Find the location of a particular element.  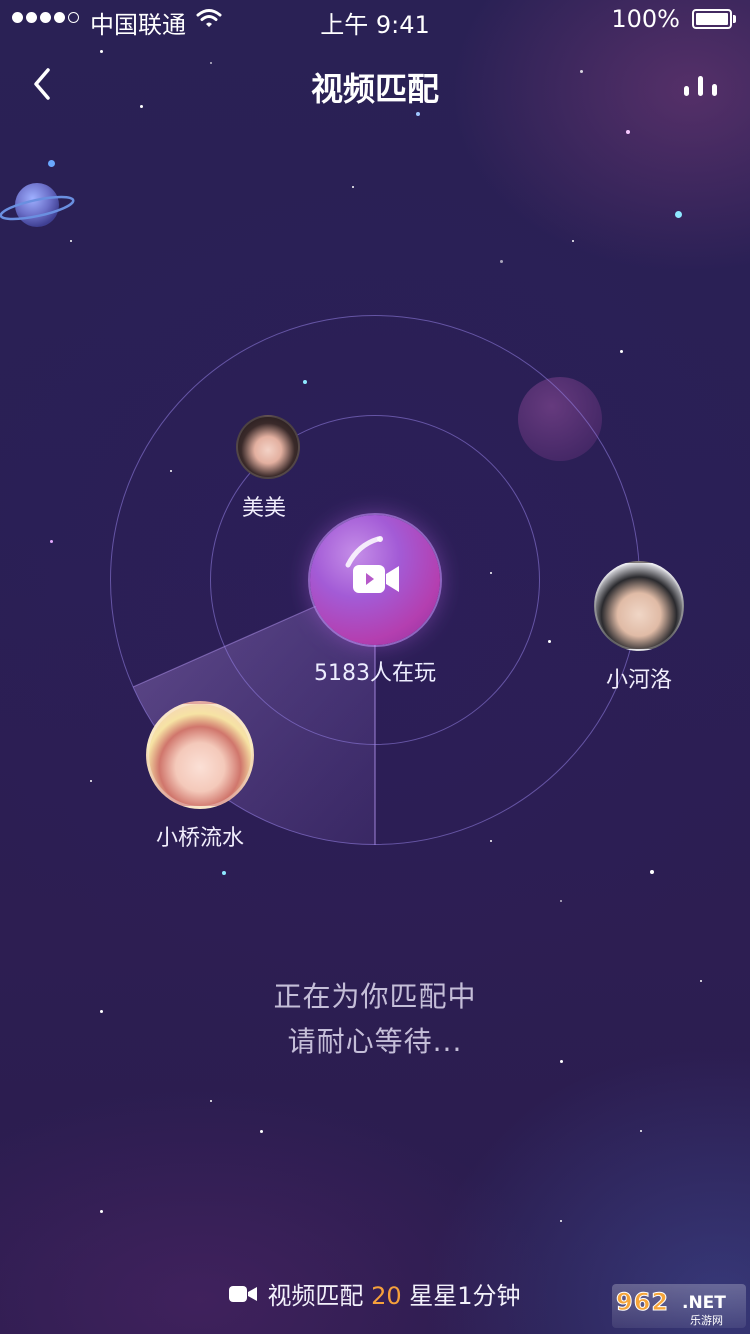

user-name-xiaoqiaoliushui: 小桥流水 is located at coordinates (199, 838).